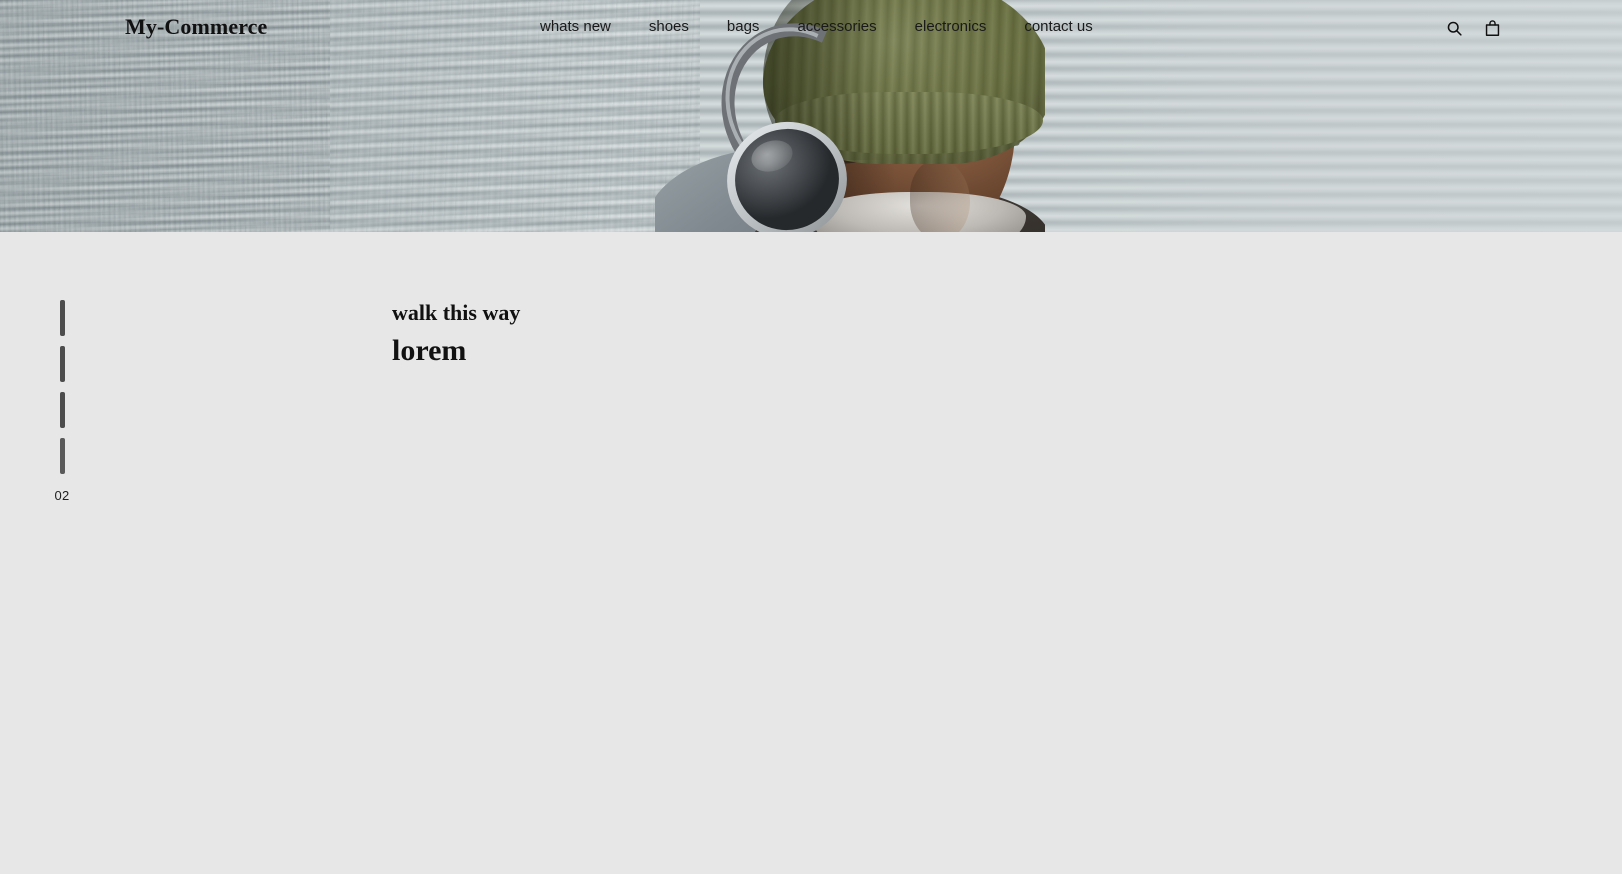 This screenshot has width=1622, height=874. I want to click on site-logo: My-Commerce, so click(196, 27).